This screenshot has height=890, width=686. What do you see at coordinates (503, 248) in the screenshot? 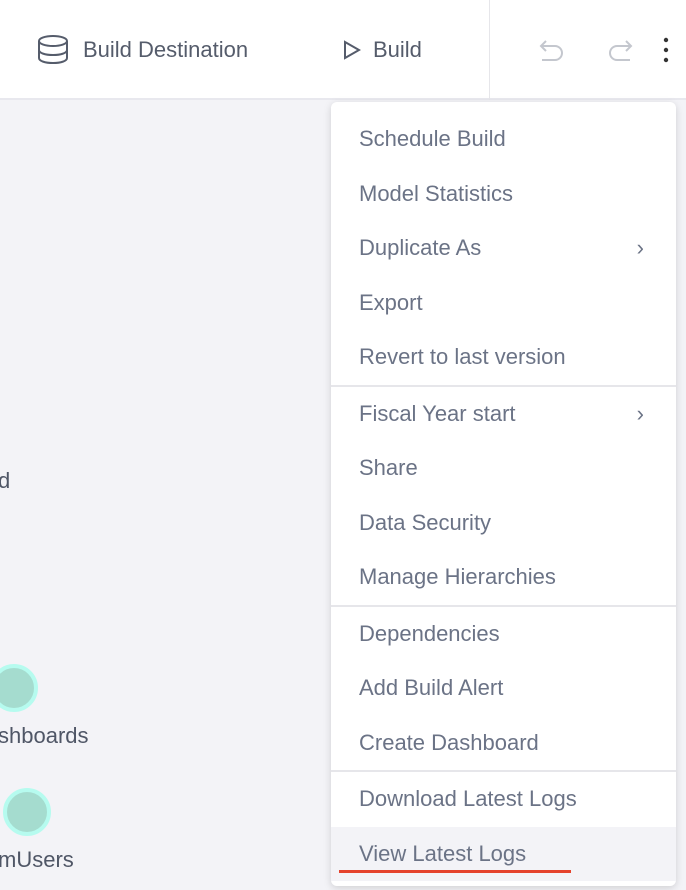
I see `menu-item-duplicate-as: Duplicate As ›` at bounding box center [503, 248].